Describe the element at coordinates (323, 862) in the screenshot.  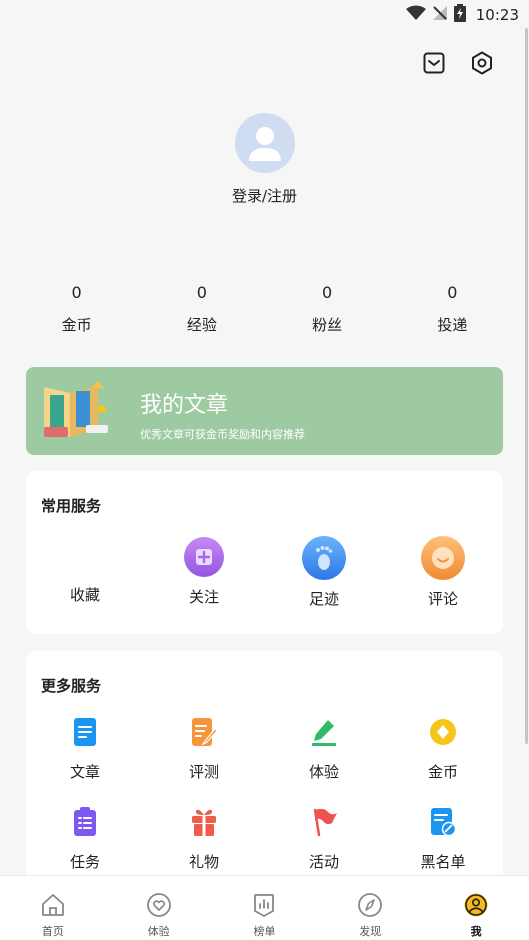
I see `grid-label: 活动` at that location.